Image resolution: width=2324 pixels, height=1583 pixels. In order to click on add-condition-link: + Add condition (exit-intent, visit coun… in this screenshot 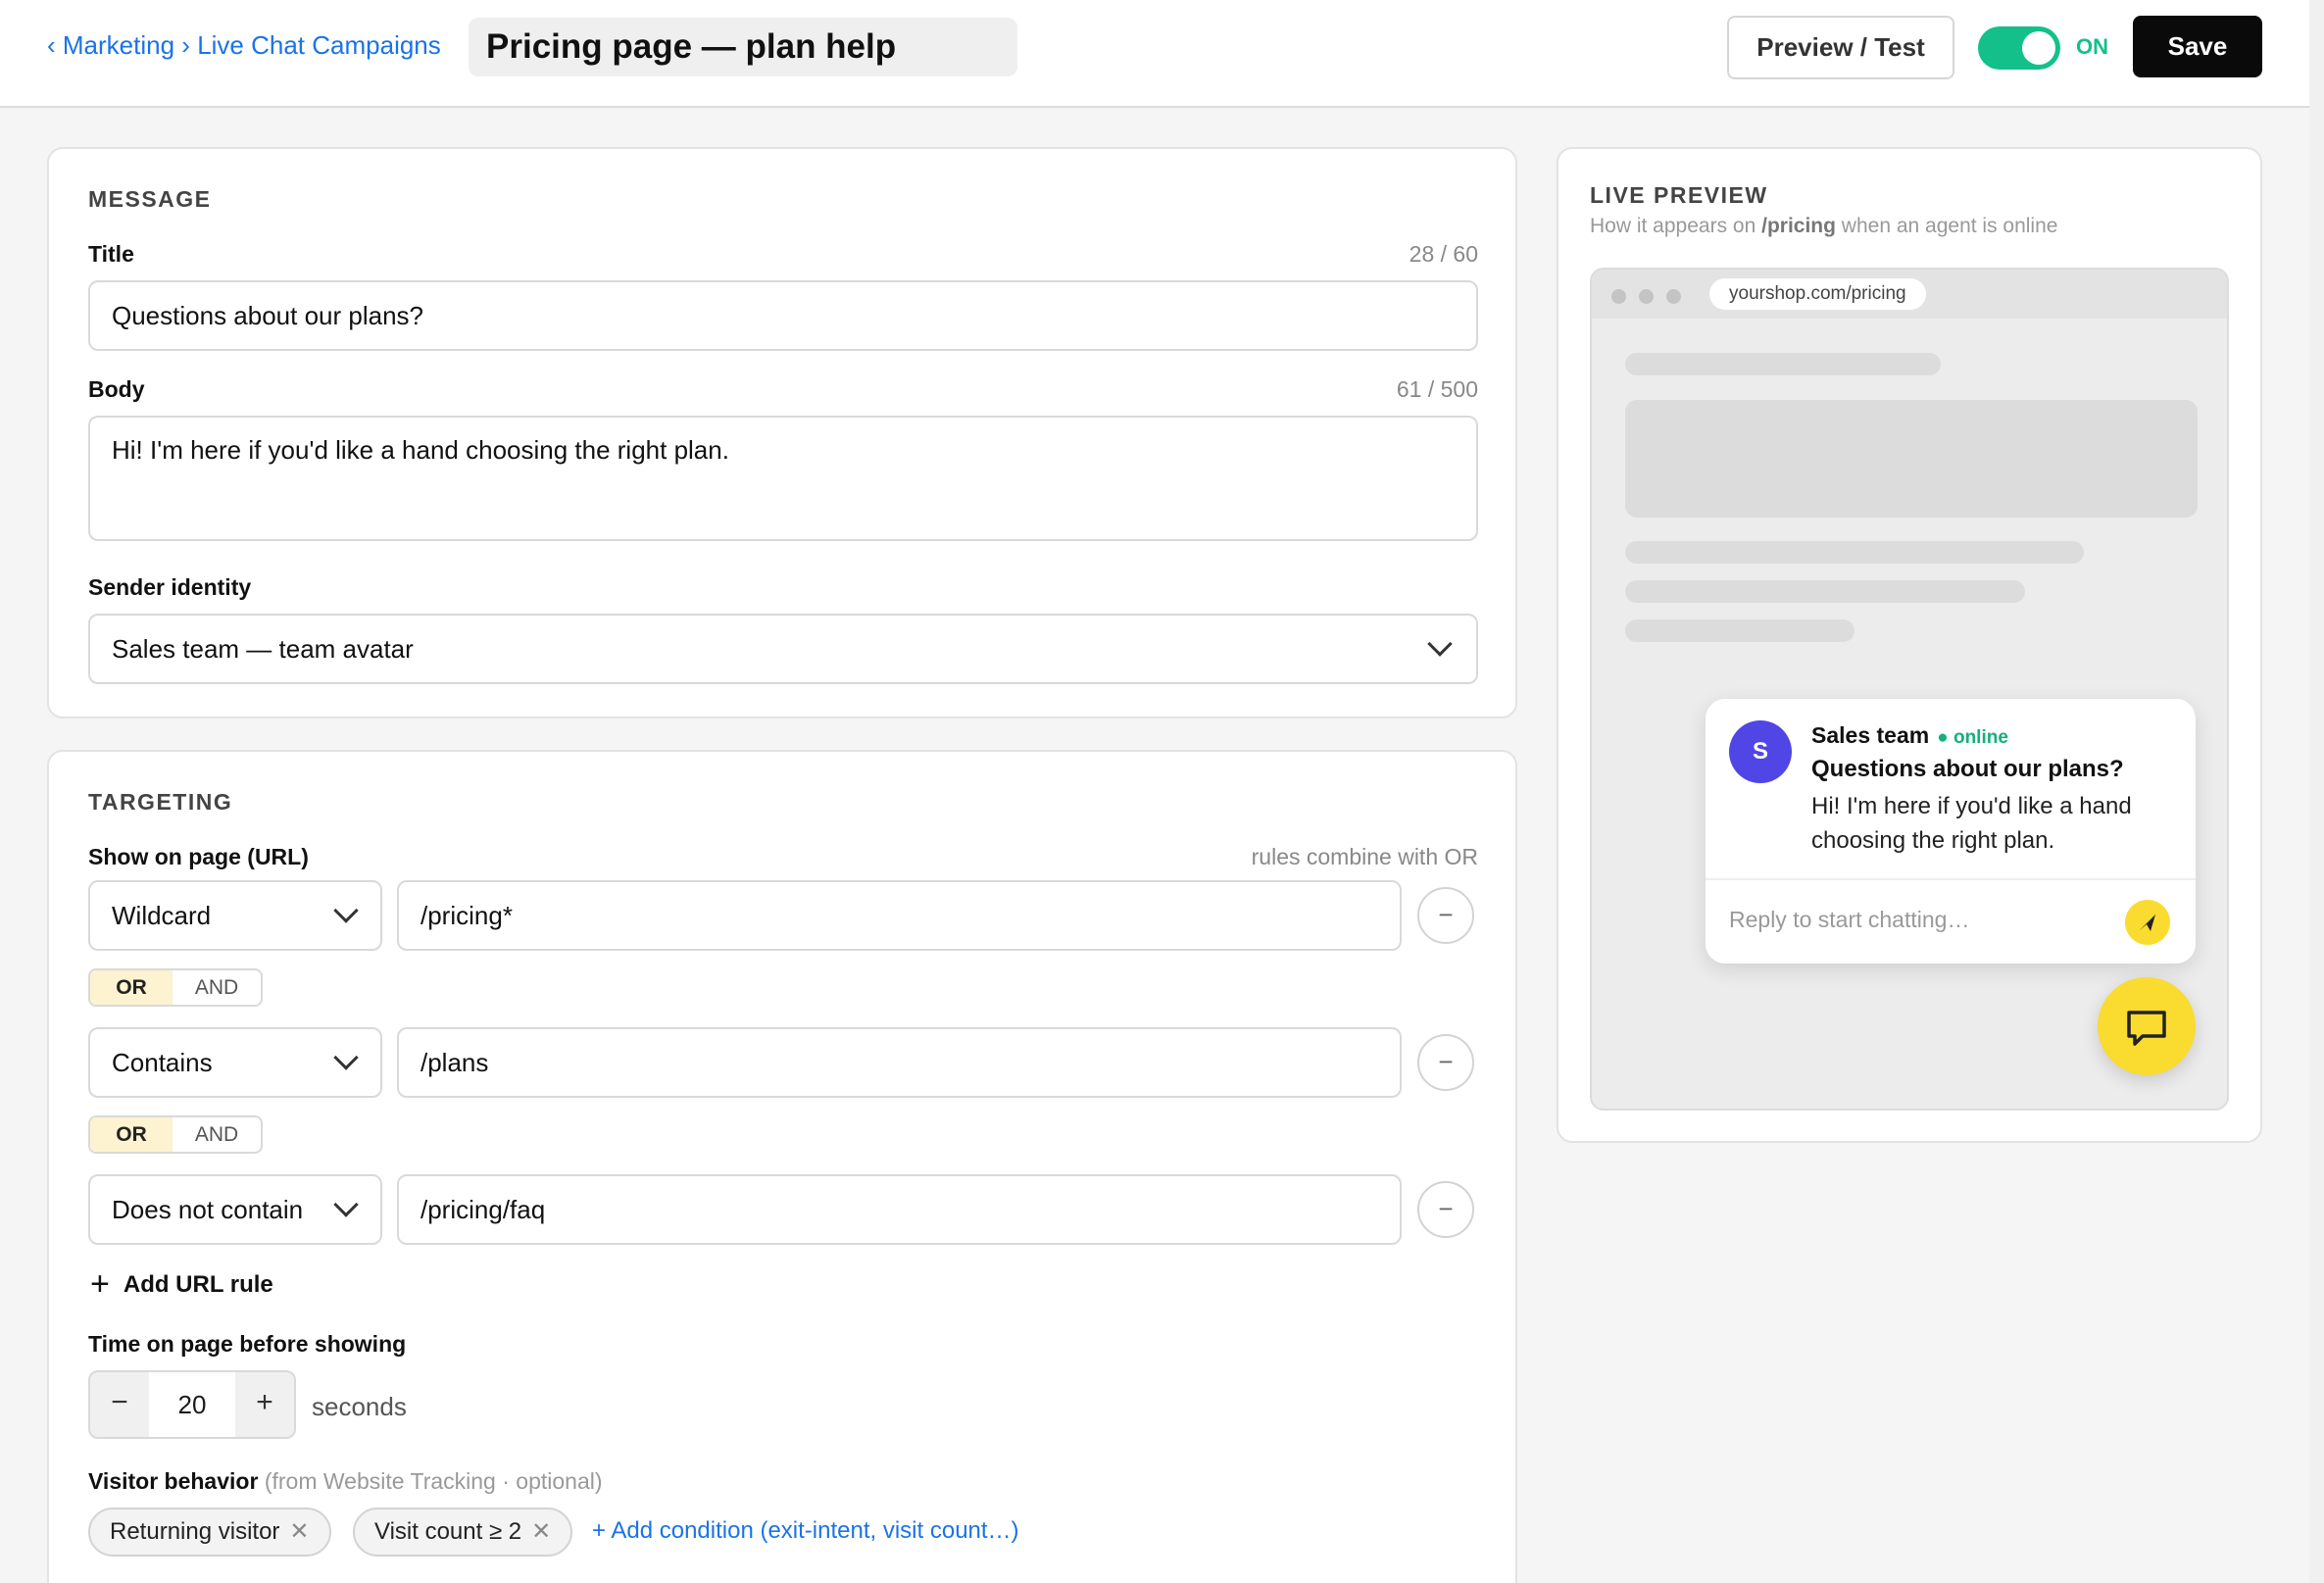, I will do `click(805, 1531)`.